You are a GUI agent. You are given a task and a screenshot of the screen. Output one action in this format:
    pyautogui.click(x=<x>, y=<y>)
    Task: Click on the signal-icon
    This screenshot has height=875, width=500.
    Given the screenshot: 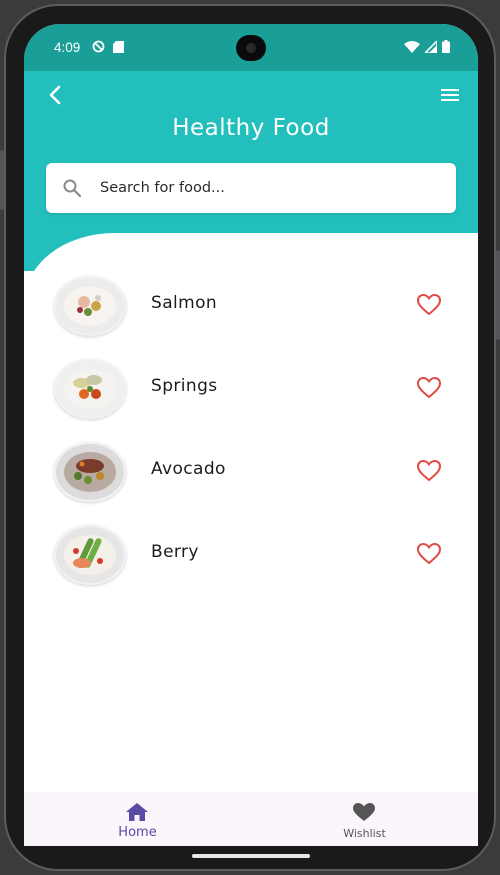 What is the action you would take?
    pyautogui.click(x=431, y=46)
    